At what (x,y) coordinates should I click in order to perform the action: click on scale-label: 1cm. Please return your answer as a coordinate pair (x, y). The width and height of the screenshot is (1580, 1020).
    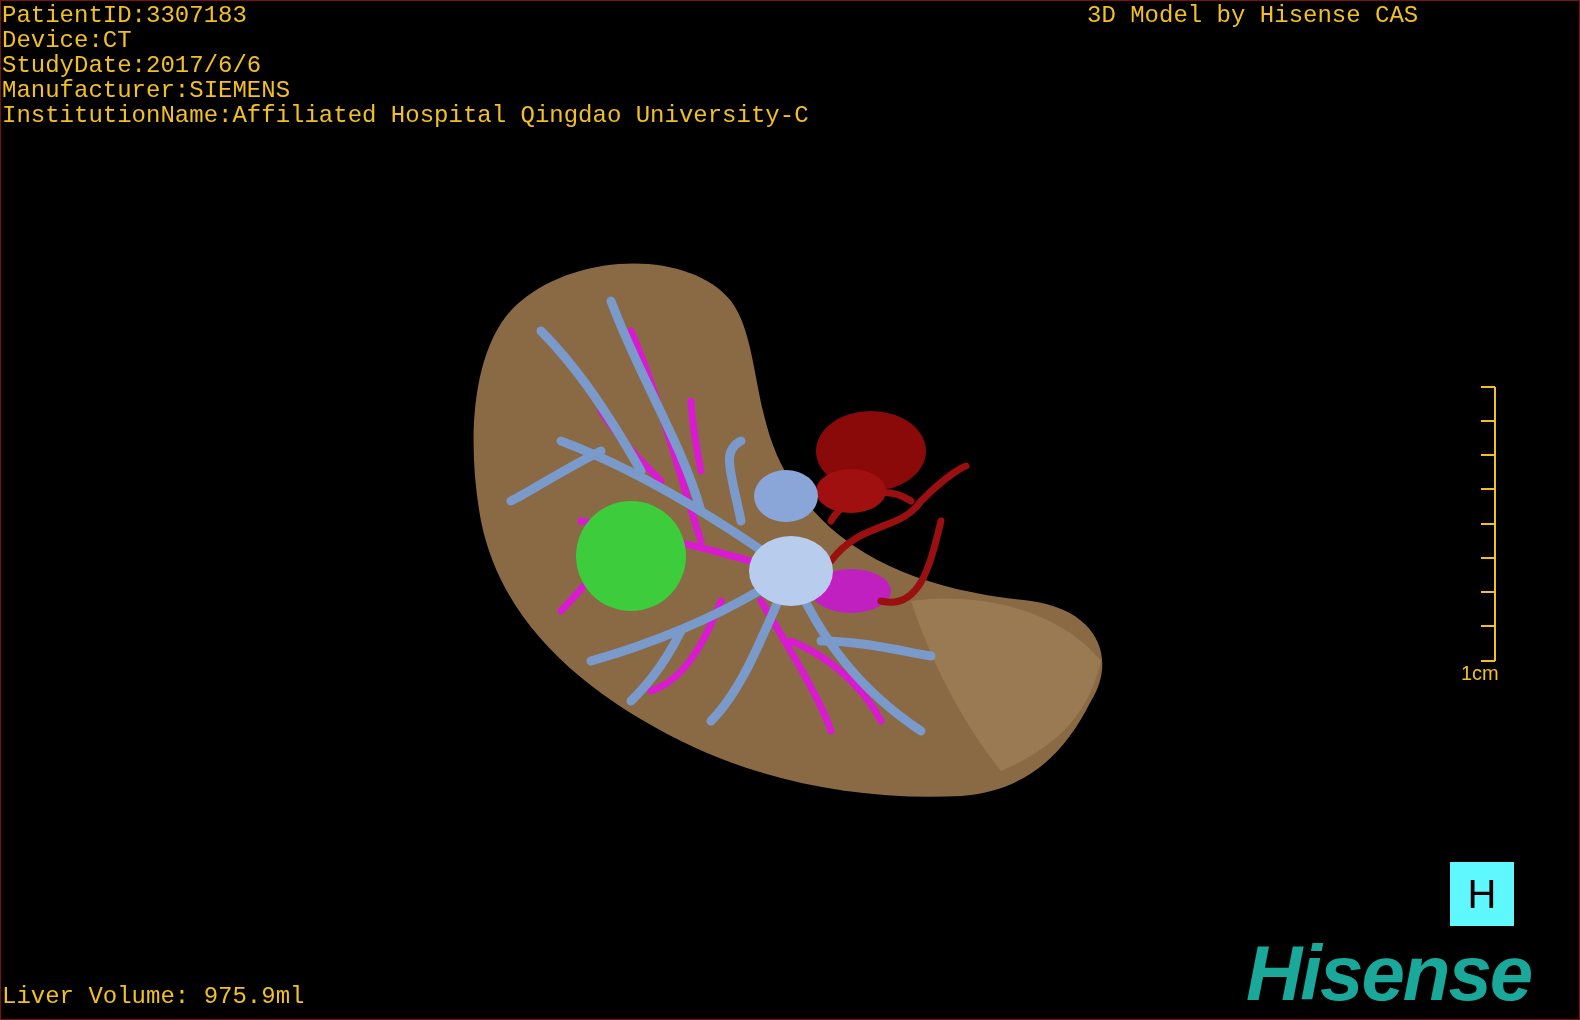
    Looking at the image, I should click on (1480, 673).